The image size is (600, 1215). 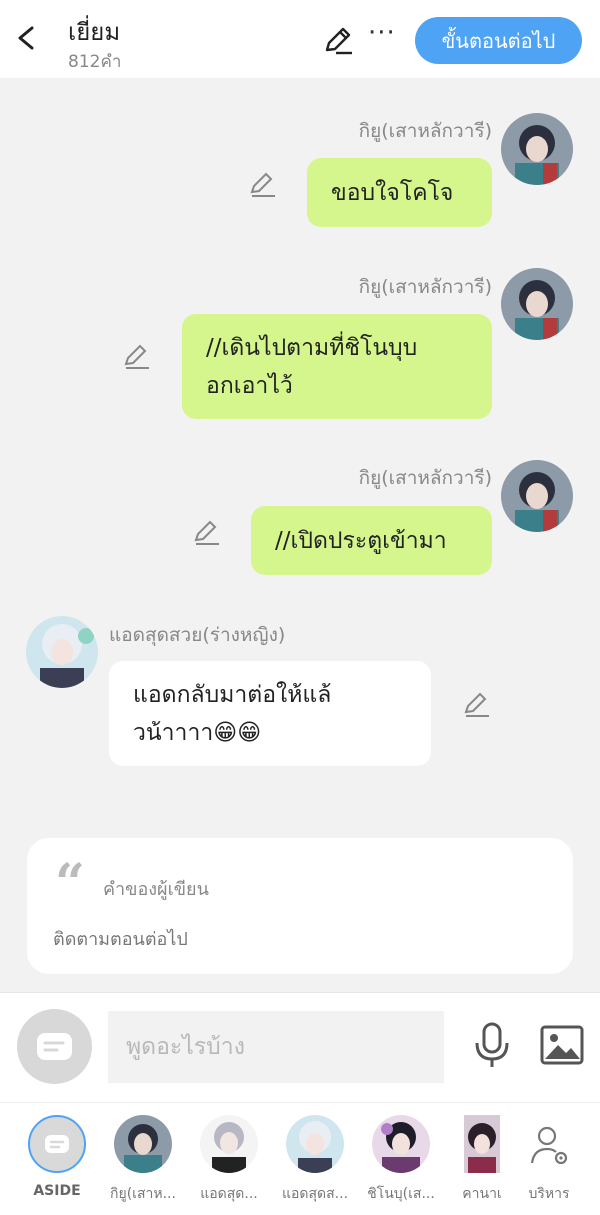 What do you see at coordinates (312, 347) in the screenshot?
I see `message-text-line: //เดินไปตามที่ชิโนบุบ` at bounding box center [312, 347].